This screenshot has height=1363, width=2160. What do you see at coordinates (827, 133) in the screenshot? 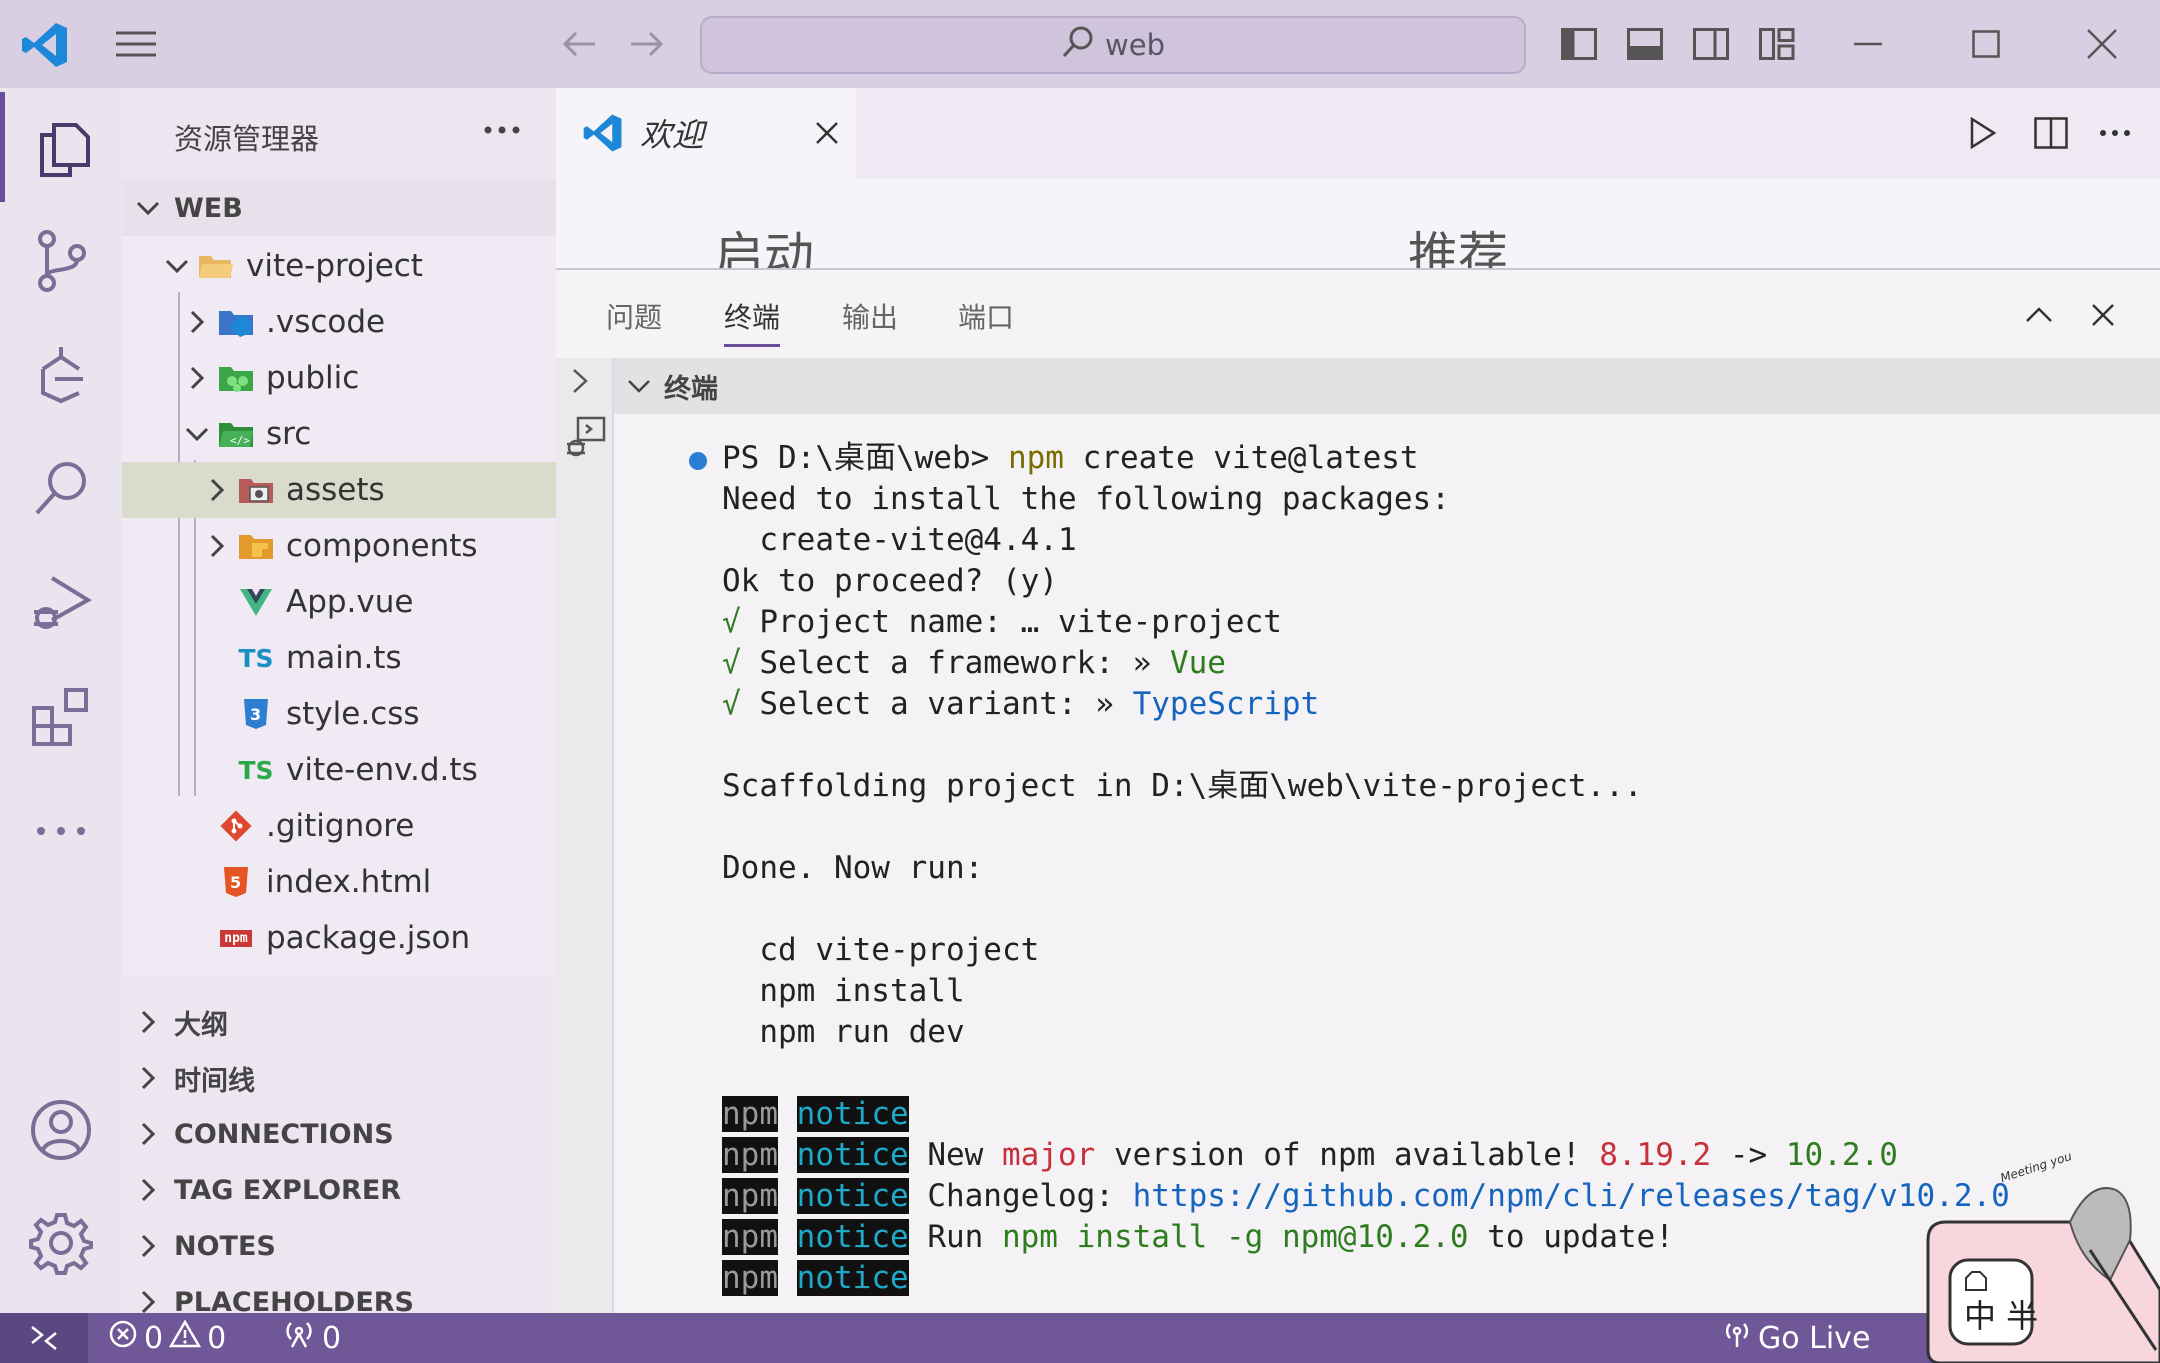
I see `close-tab-icon` at bounding box center [827, 133].